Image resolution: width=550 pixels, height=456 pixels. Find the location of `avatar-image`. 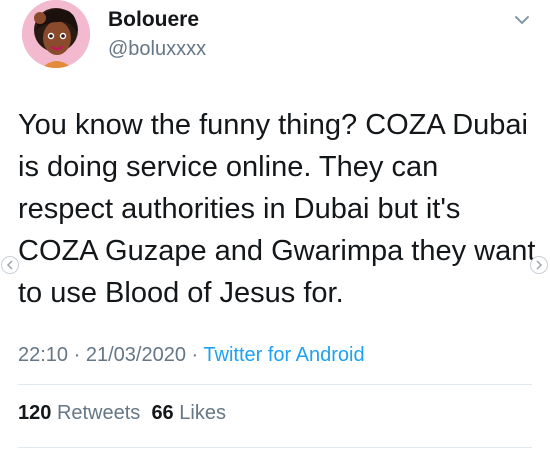

avatar-image is located at coordinates (56, 34).